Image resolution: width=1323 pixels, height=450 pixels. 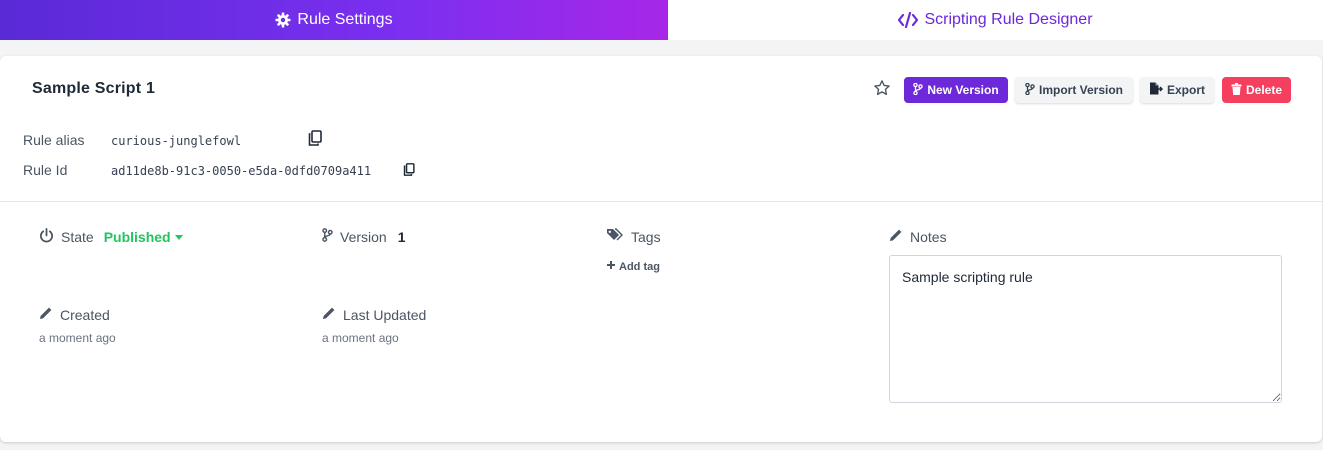 What do you see at coordinates (315, 140) in the screenshot?
I see `copy-alias-icon` at bounding box center [315, 140].